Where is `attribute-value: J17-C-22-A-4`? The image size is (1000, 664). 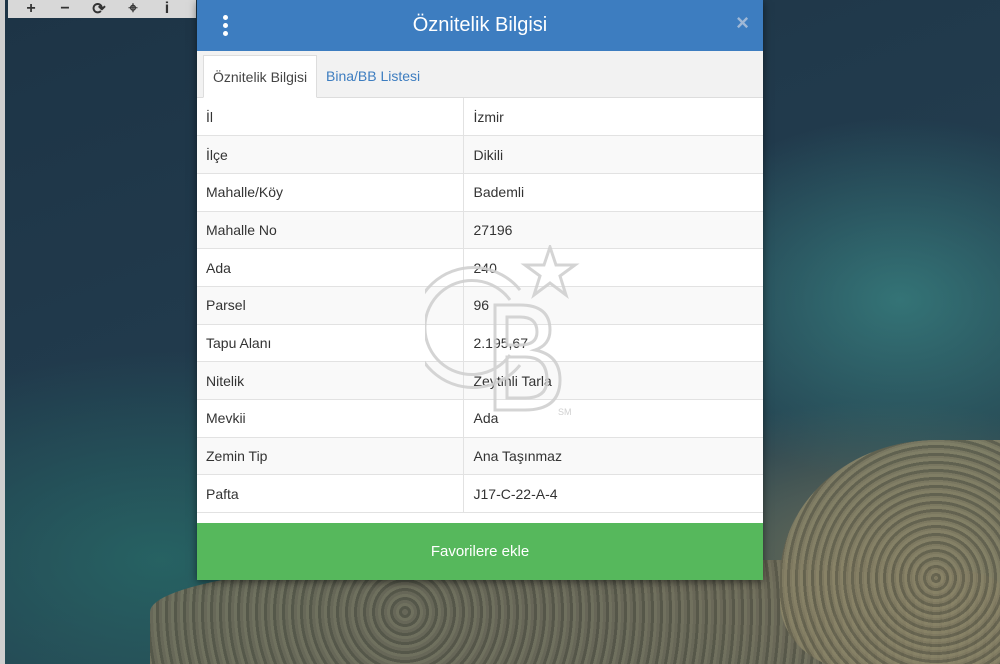
attribute-value: J17-C-22-A-4 is located at coordinates (613, 494).